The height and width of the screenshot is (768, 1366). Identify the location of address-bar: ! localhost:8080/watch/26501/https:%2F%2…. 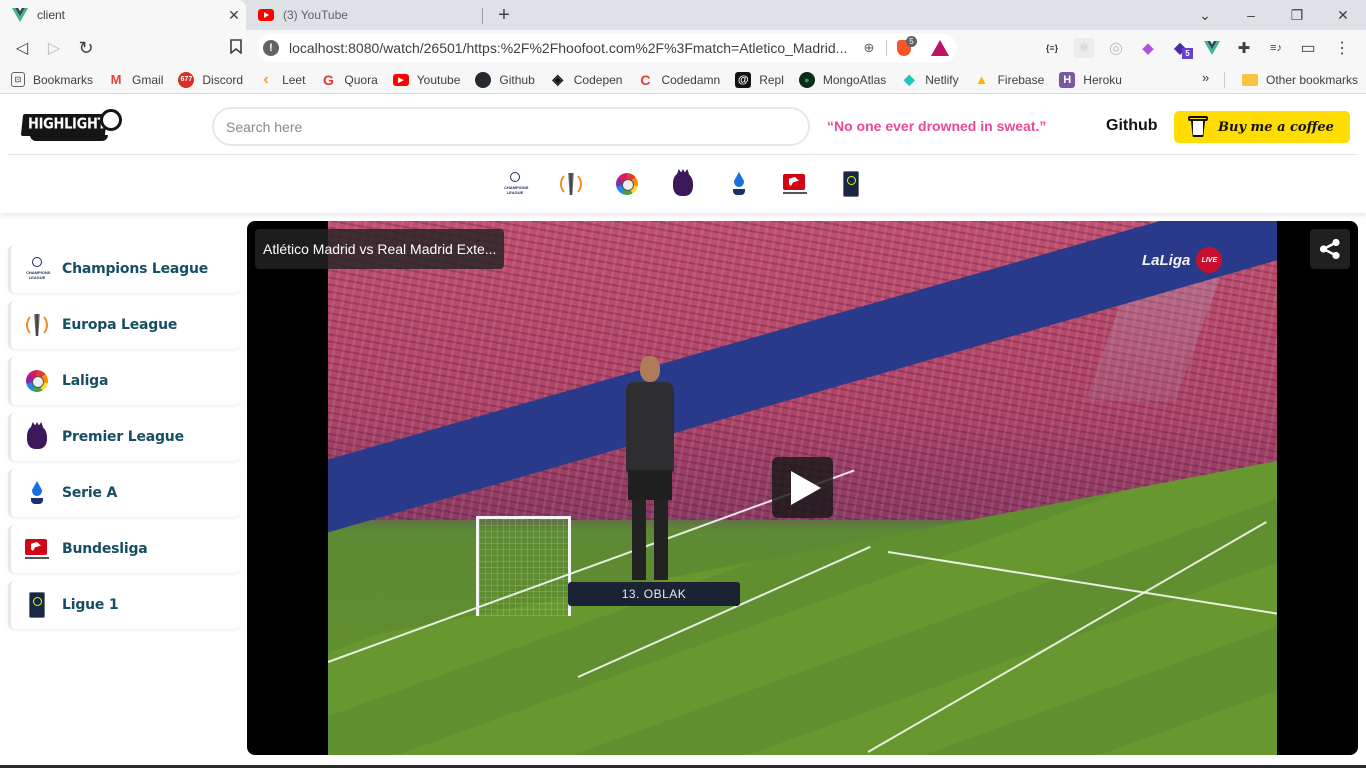
(607, 48).